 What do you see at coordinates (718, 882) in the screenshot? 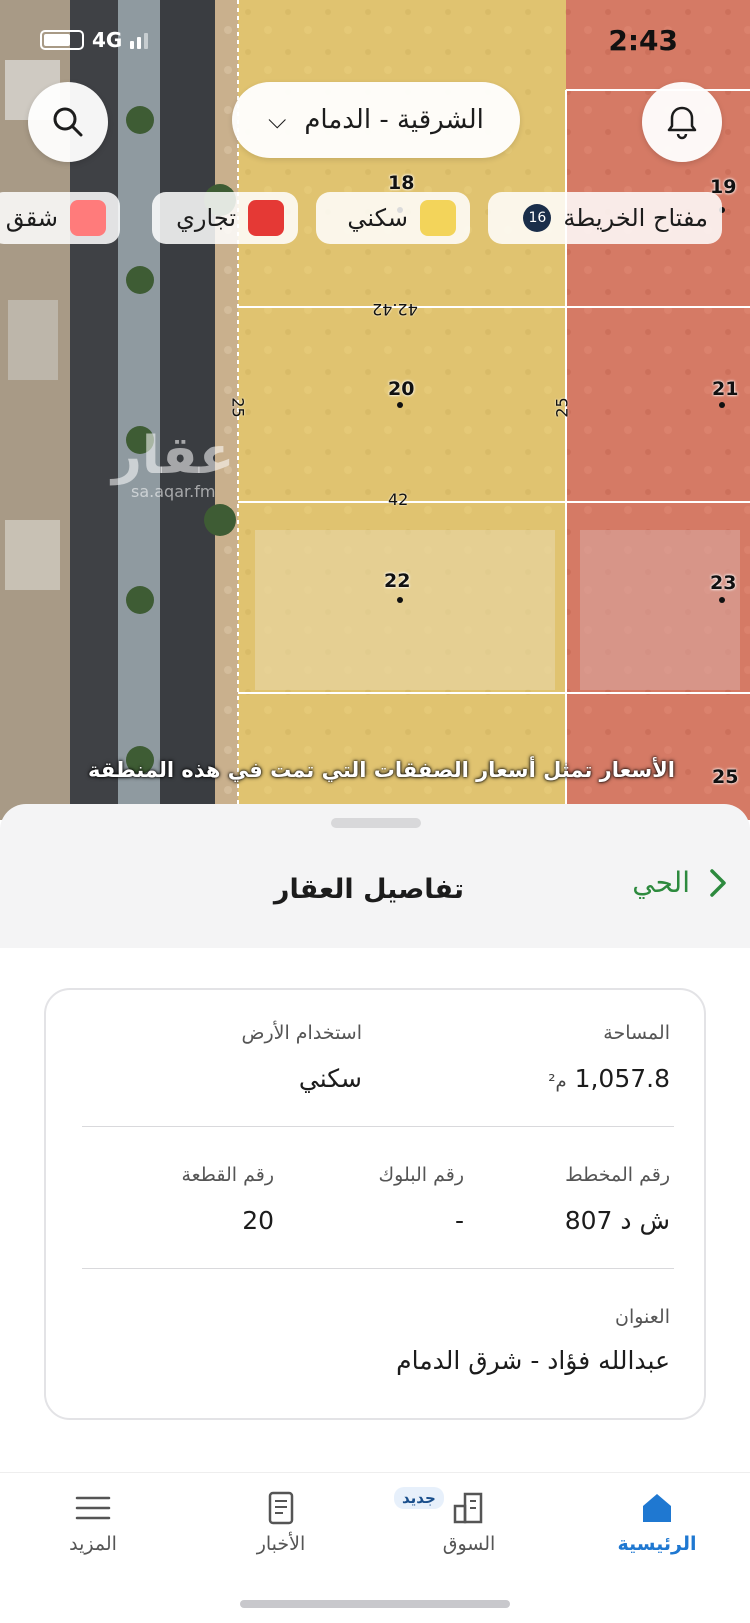
I see `chevron-right-icon` at bounding box center [718, 882].